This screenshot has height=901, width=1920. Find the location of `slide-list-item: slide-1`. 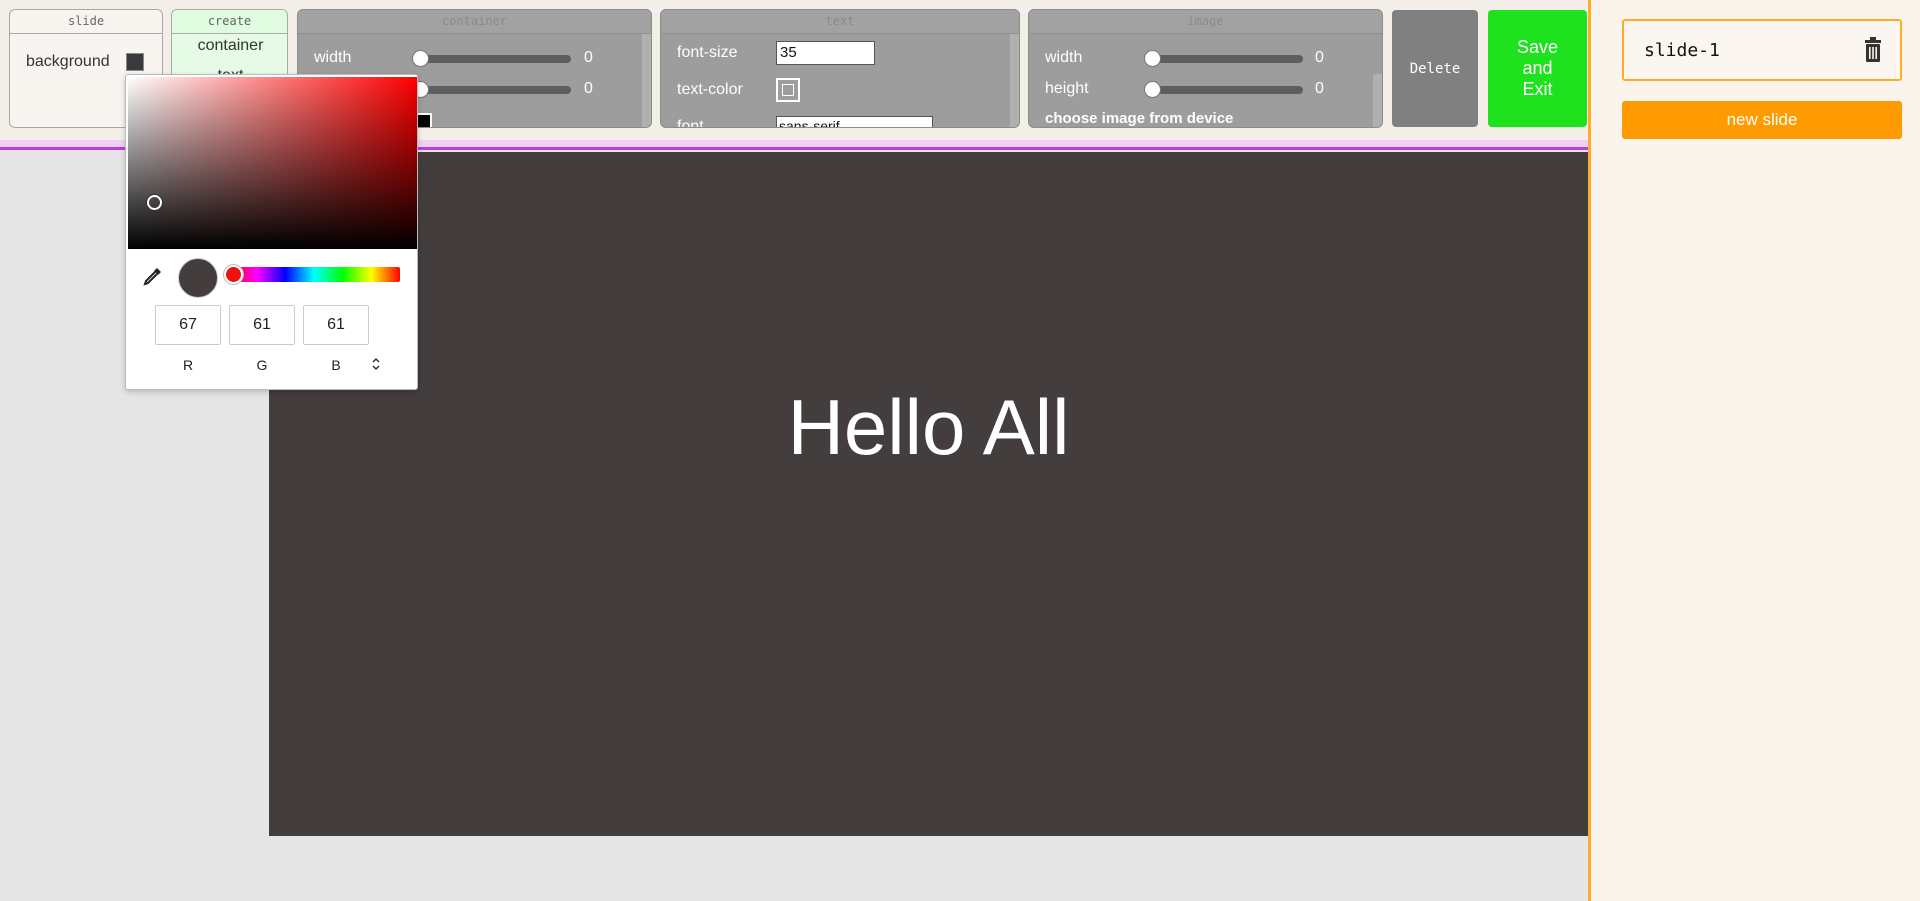

slide-list-item: slide-1 is located at coordinates (1762, 50).